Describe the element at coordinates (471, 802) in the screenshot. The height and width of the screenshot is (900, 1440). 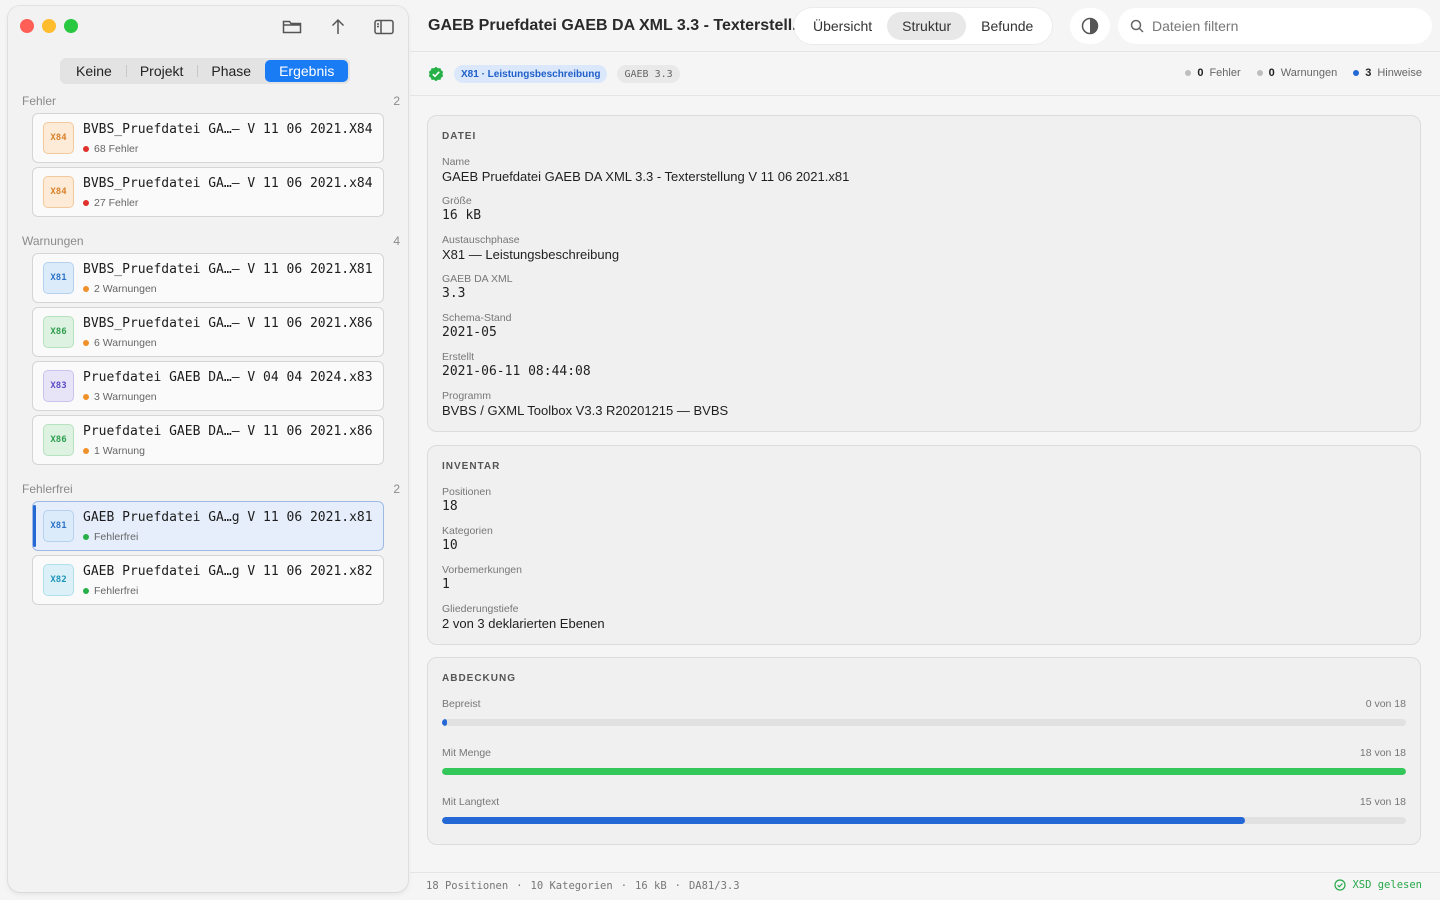
I see `coverage-label: Mit Langtext` at that location.